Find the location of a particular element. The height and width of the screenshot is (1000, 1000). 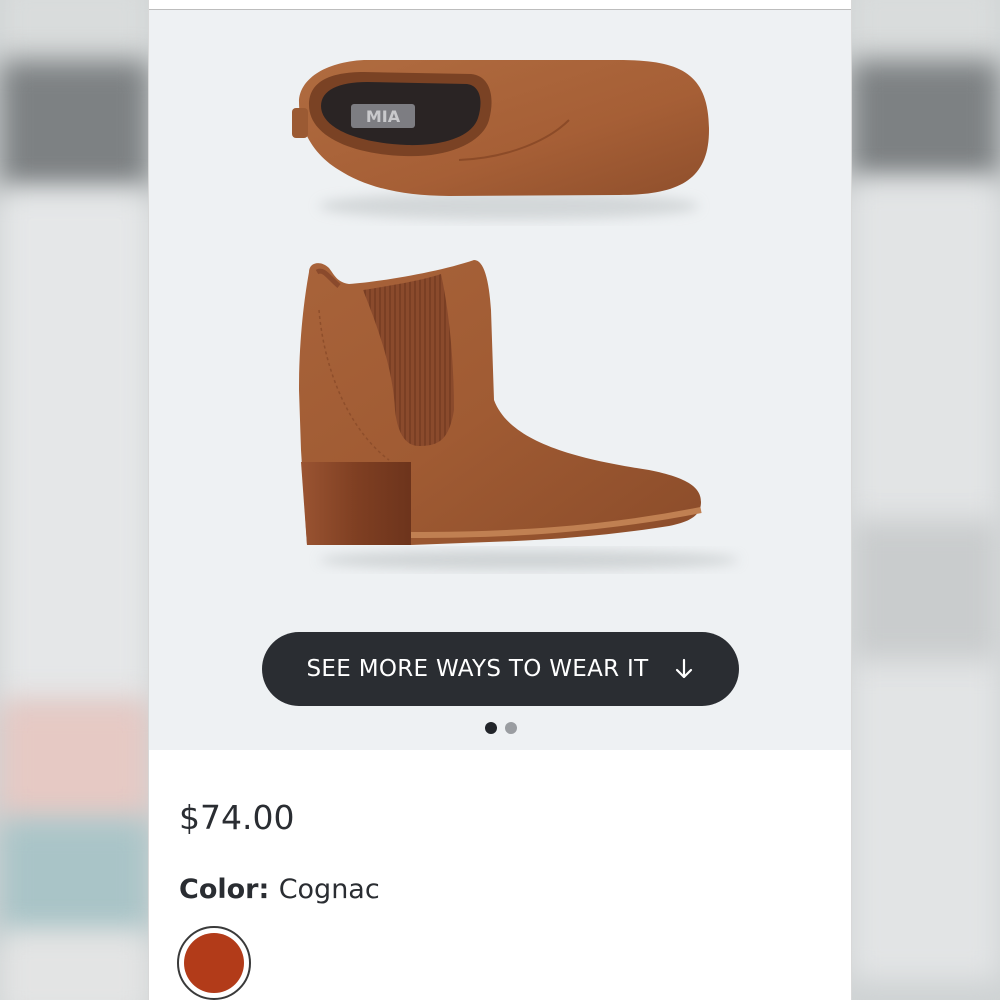

color-row: Color: Cognac is located at coordinates (279, 889).